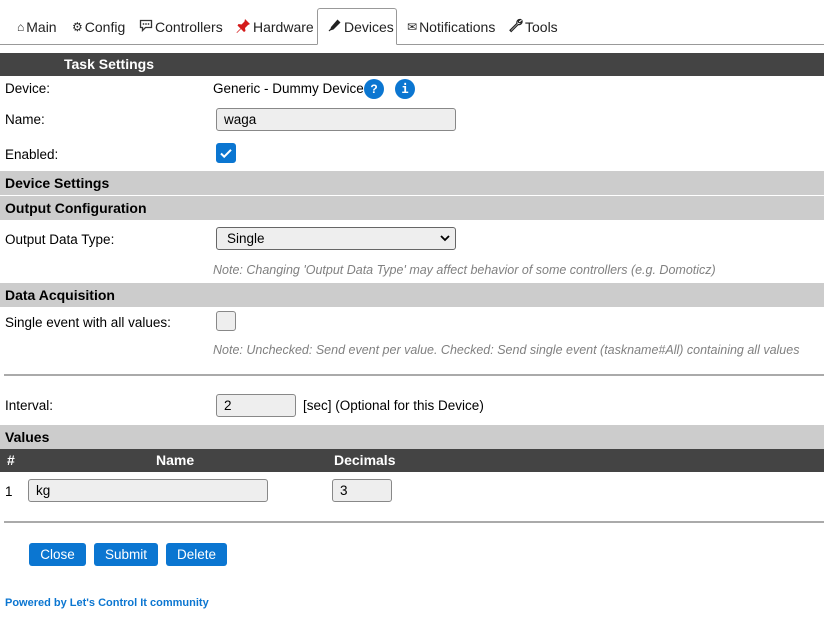 The width and height of the screenshot is (824, 618). Describe the element at coordinates (28, 88) in the screenshot. I see `device-label: Device:` at that location.